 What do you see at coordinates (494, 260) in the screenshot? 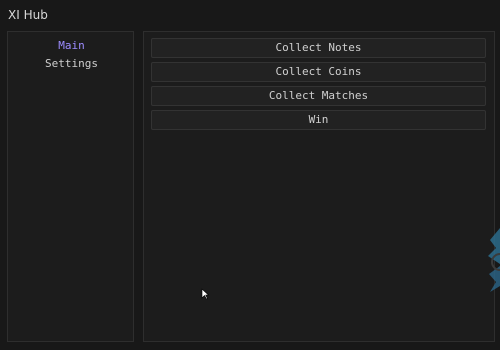
I see `blue-ornament-icon` at bounding box center [494, 260].